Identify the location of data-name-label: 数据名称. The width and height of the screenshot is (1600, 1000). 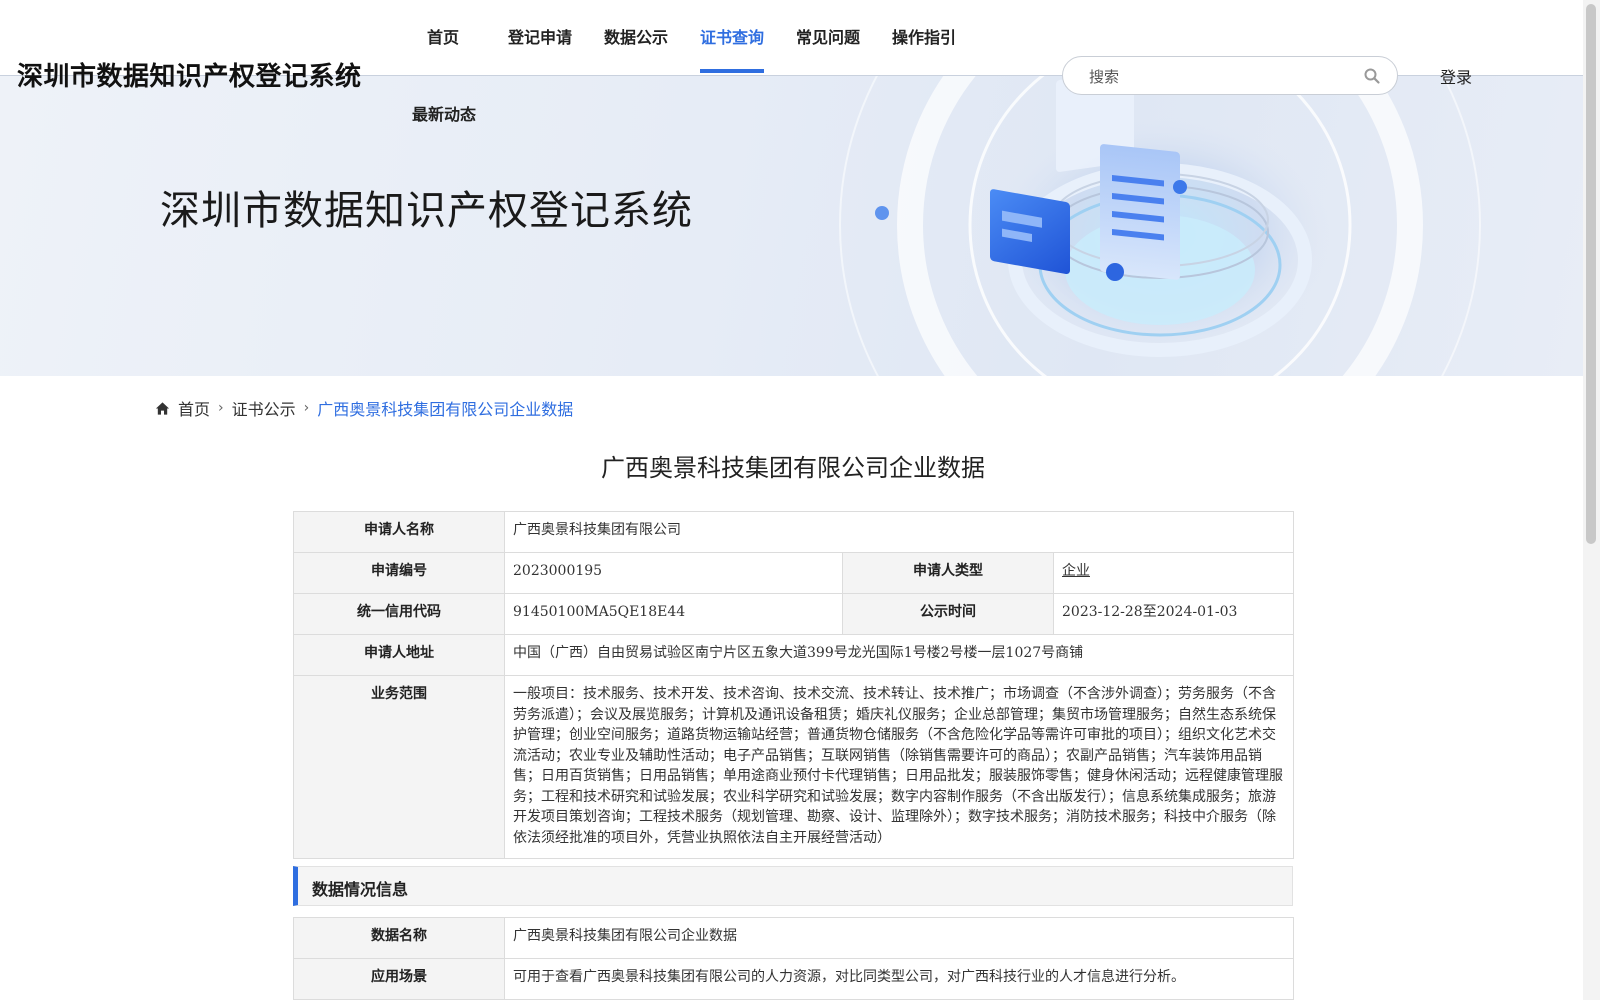
(399, 938).